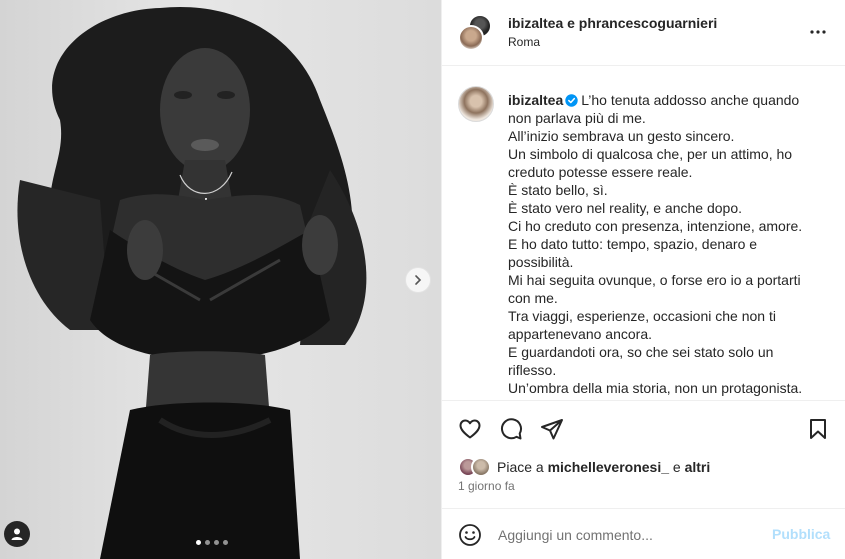 The image size is (845, 559). I want to click on likes-conj: e, so click(676, 467).